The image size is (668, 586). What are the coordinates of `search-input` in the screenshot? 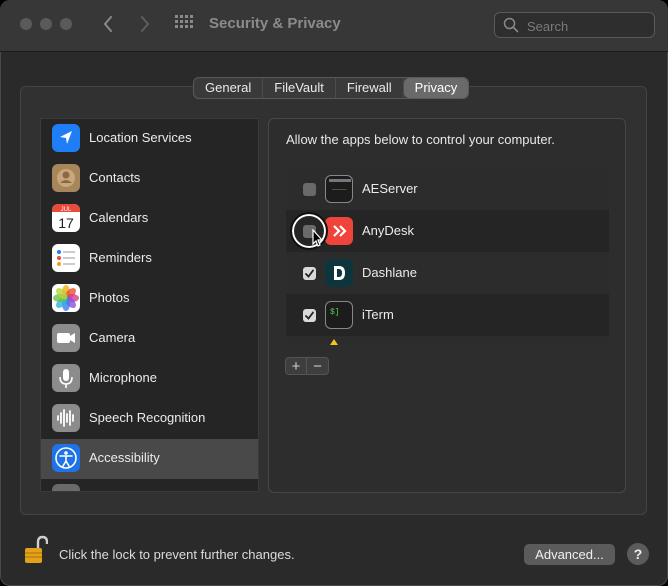 It's located at (587, 26).